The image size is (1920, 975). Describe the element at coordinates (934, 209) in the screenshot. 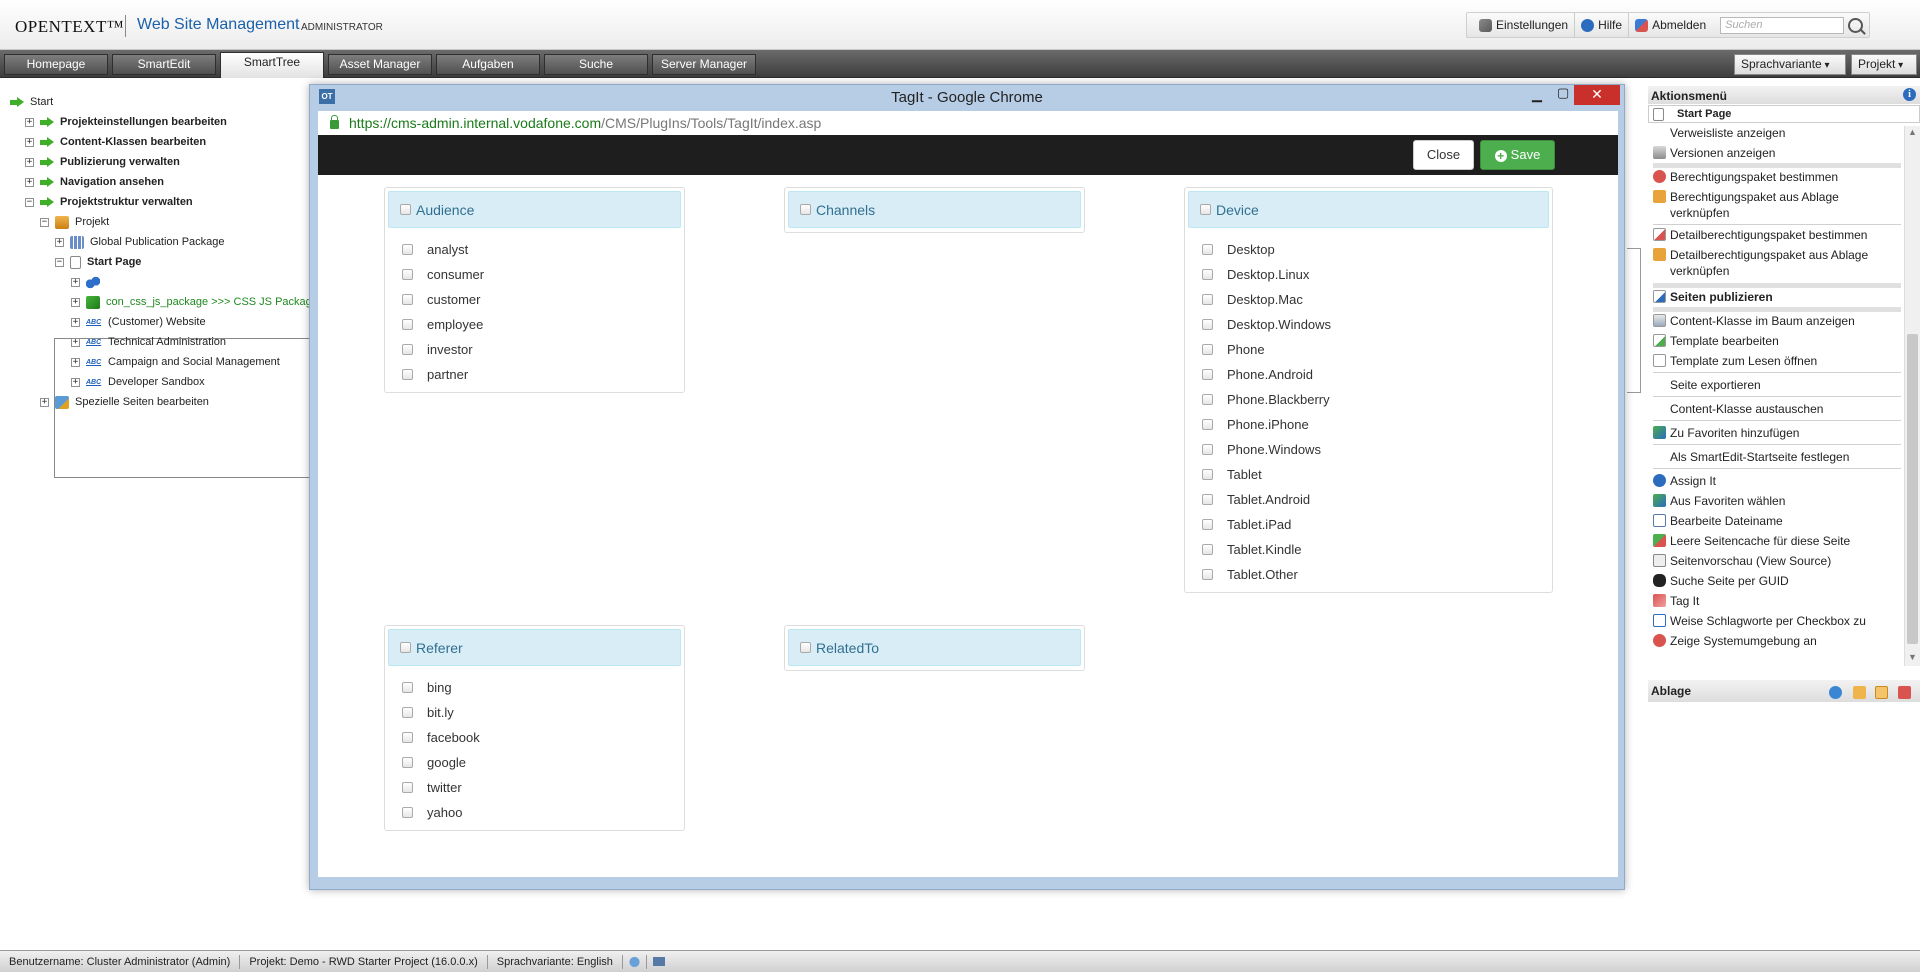

I see `channels-panel-header: Channels` at that location.